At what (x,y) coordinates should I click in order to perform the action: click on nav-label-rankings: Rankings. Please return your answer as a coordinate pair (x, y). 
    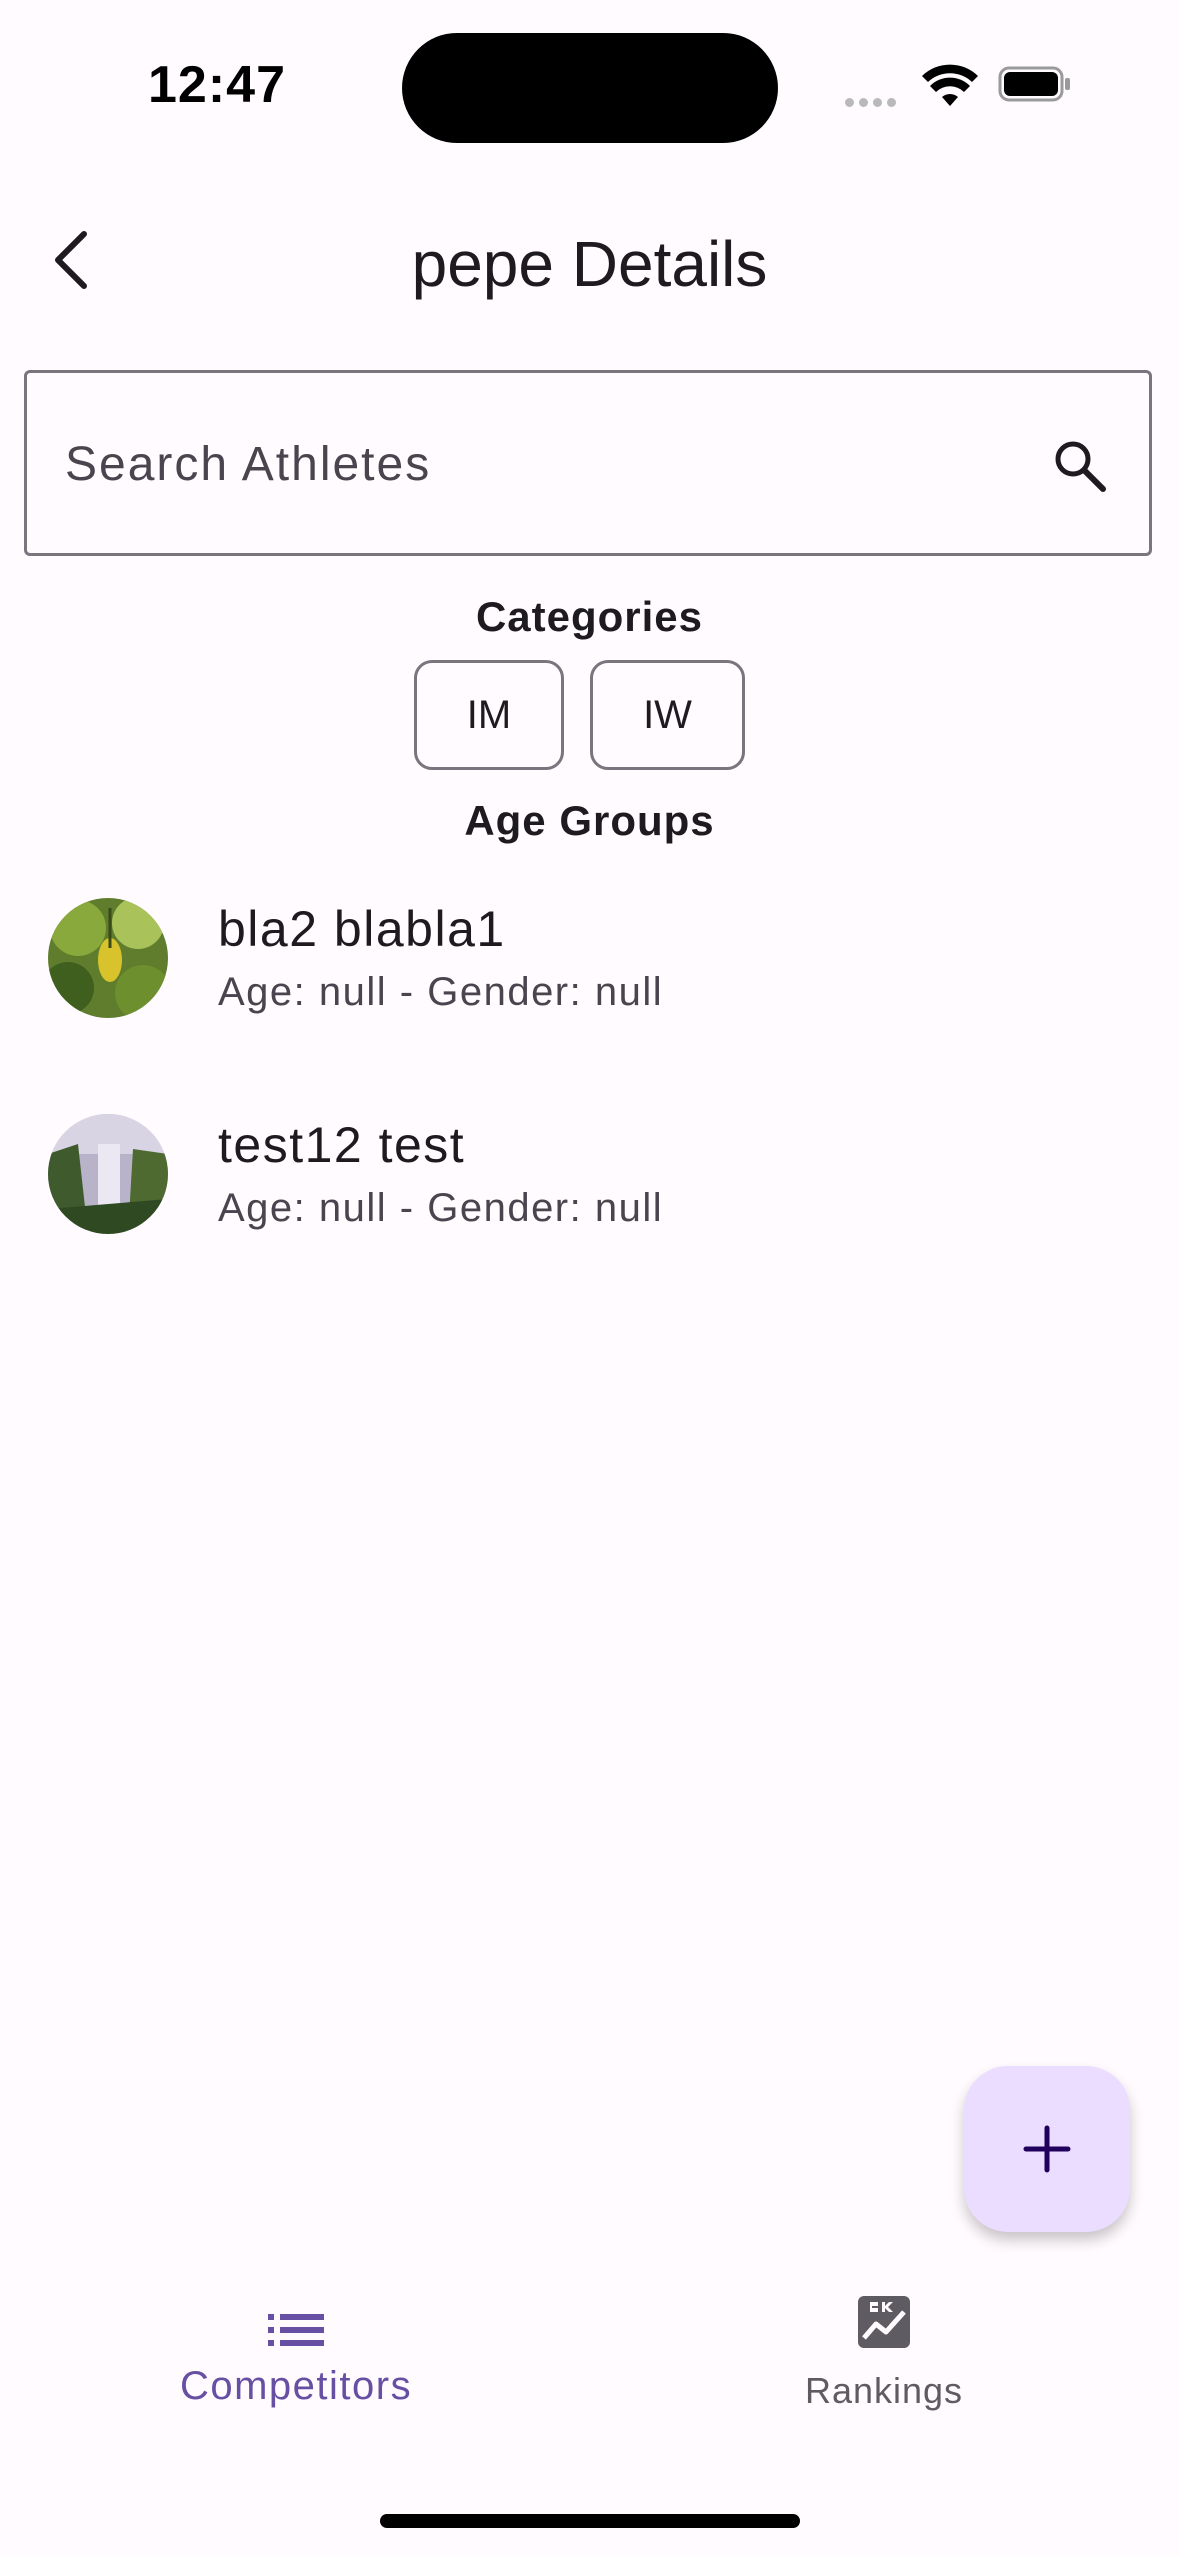
    Looking at the image, I should click on (884, 2390).